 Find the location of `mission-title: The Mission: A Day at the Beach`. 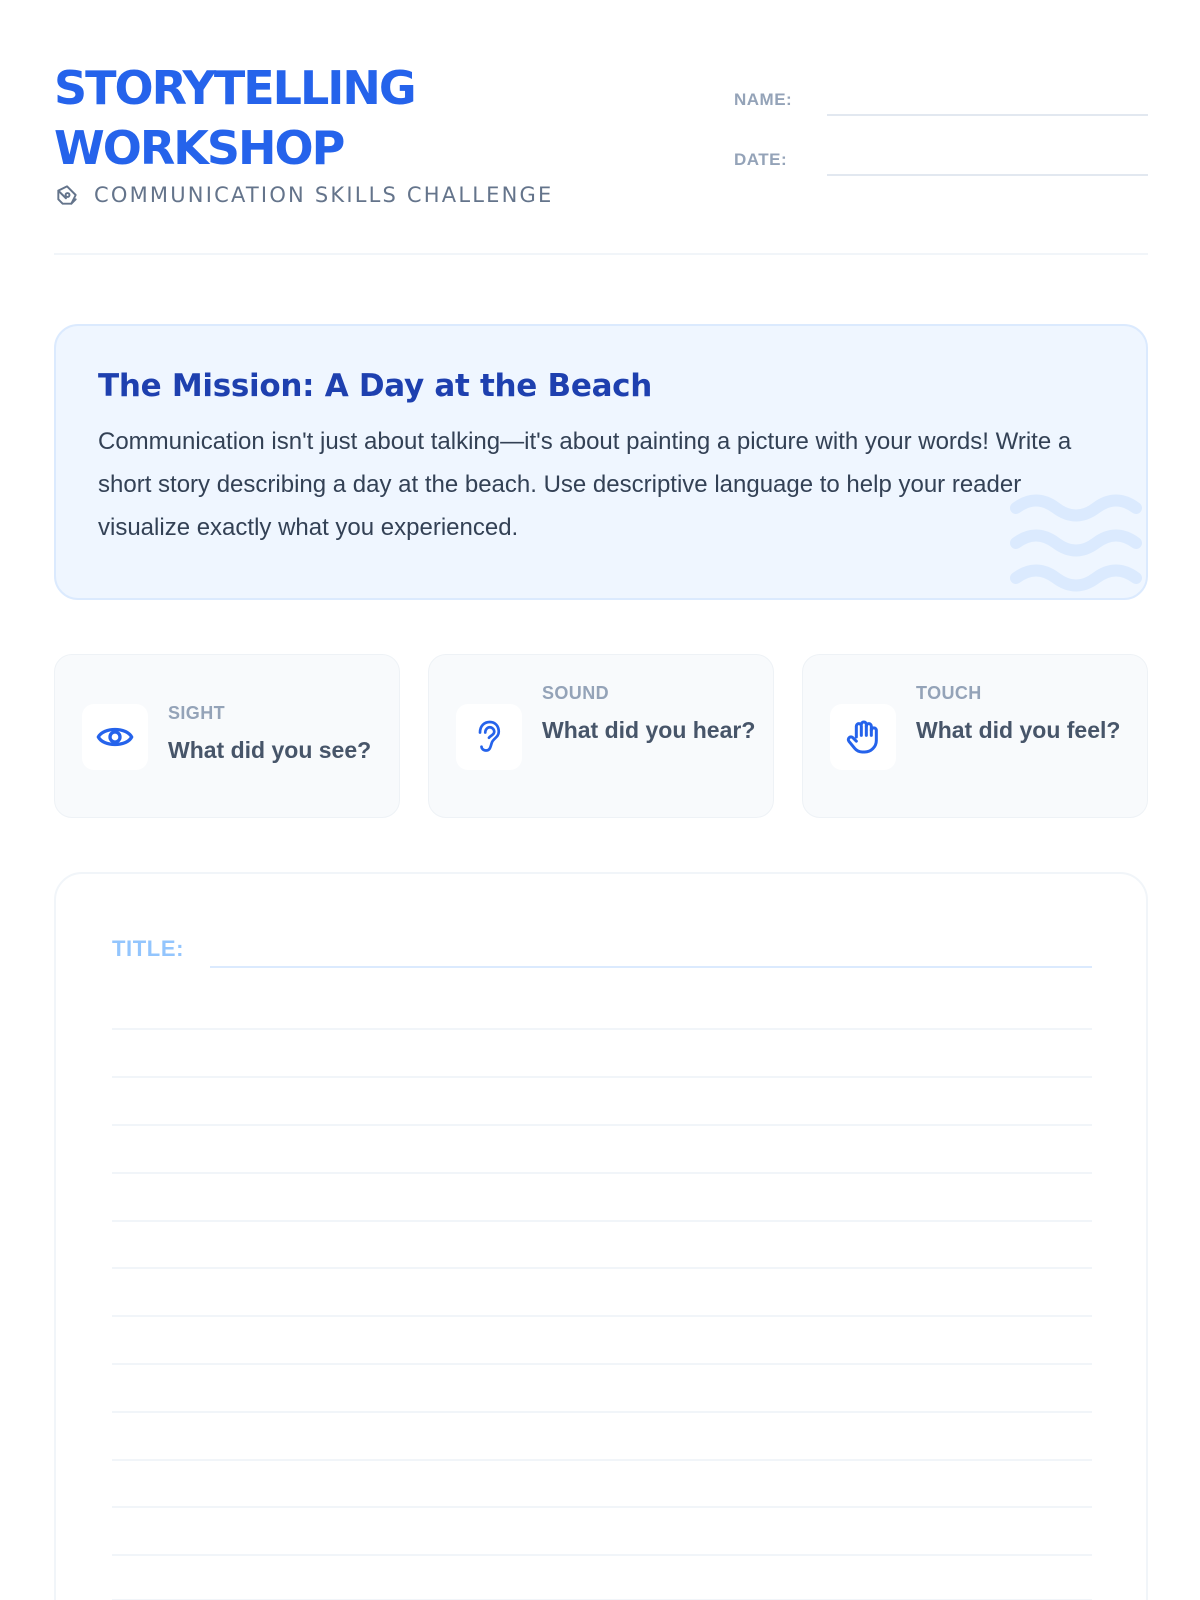

mission-title: The Mission: A Day at the Beach is located at coordinates (375, 386).